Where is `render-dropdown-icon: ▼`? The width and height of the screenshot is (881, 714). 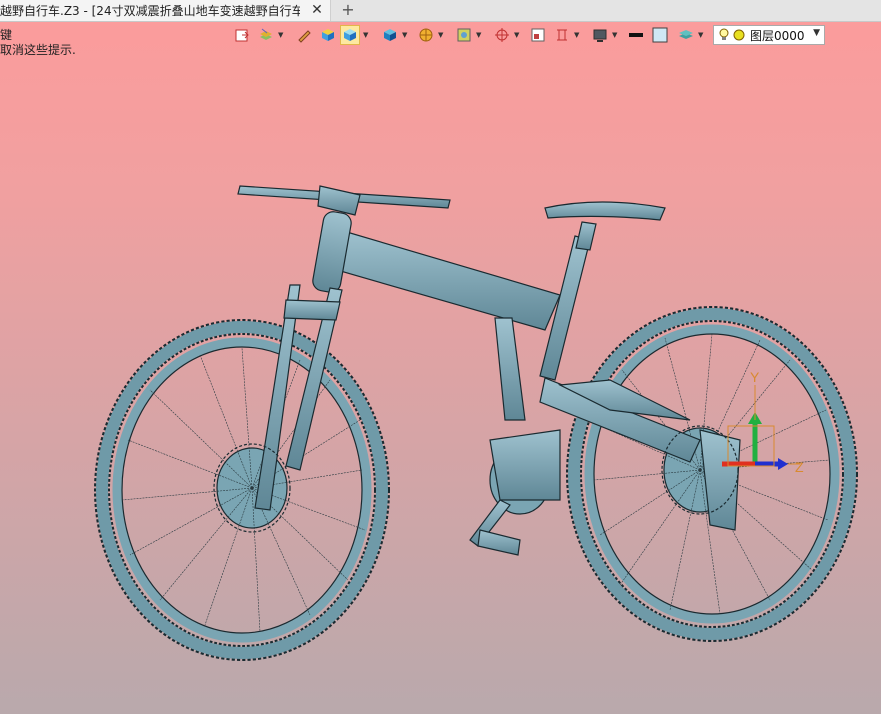 render-dropdown-icon: ▼ is located at coordinates (405, 35).